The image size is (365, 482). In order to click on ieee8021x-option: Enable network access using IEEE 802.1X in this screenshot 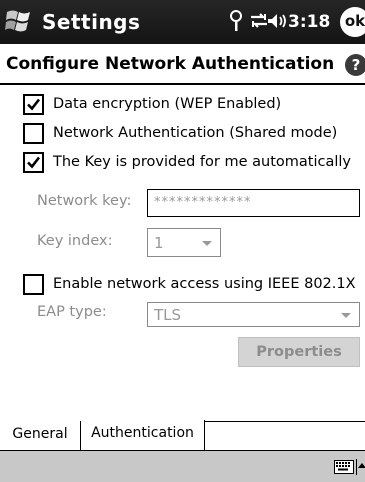, I will do `click(189, 284)`.